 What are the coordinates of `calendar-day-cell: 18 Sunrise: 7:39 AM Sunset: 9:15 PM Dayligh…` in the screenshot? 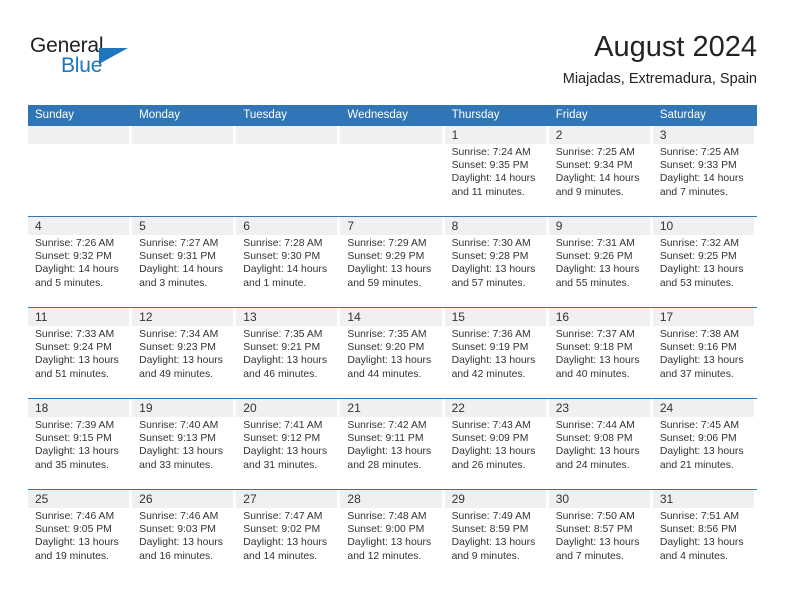 It's located at (80, 444).